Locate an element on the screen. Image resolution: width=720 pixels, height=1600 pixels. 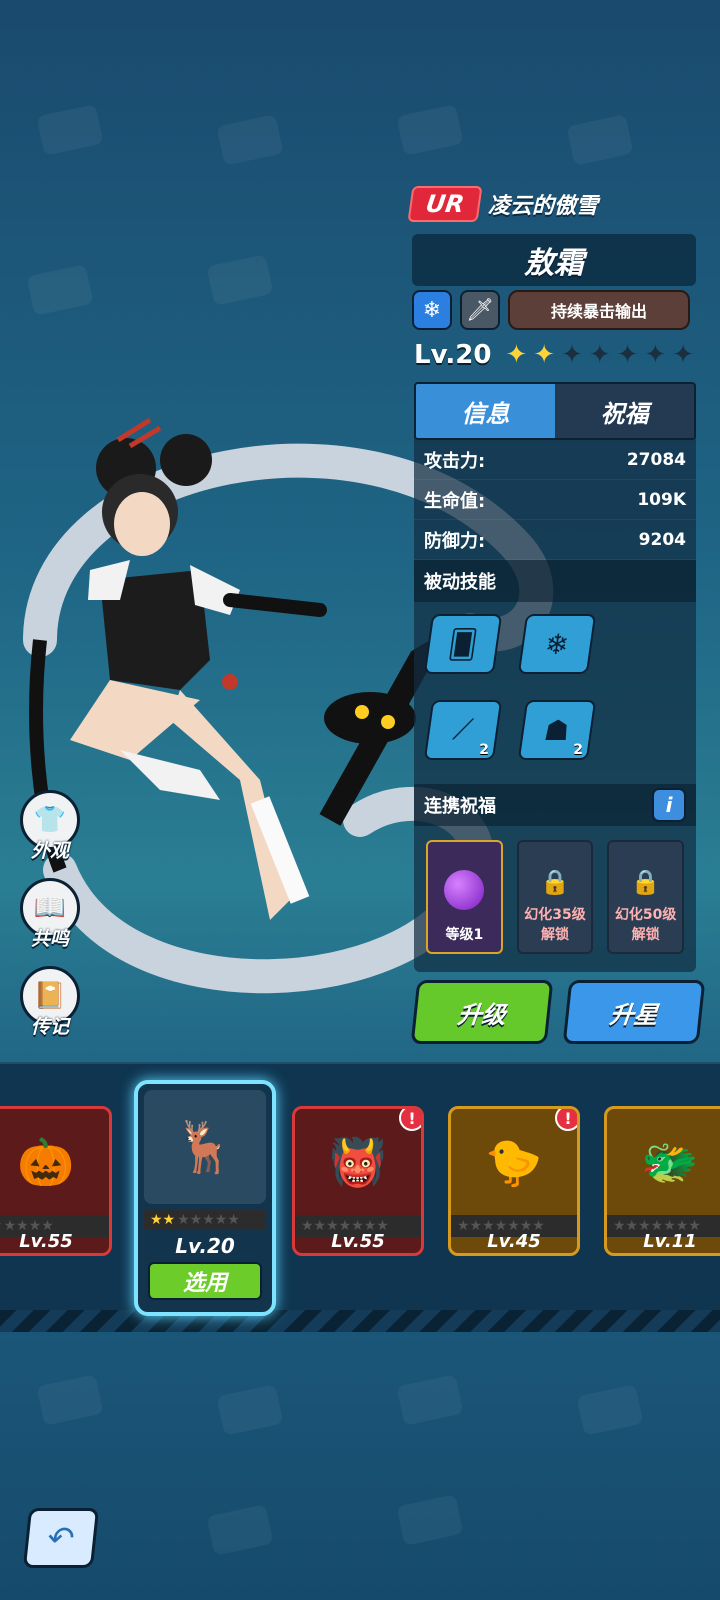
role-tag: 持续暴击输出 is located at coordinates (599, 310).